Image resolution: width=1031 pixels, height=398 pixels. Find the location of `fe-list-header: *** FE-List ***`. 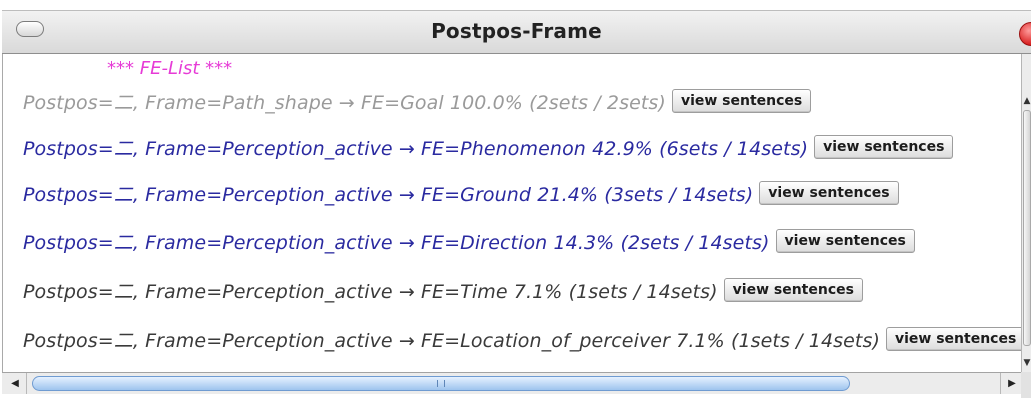

fe-list-header: *** FE-List *** is located at coordinates (170, 68).